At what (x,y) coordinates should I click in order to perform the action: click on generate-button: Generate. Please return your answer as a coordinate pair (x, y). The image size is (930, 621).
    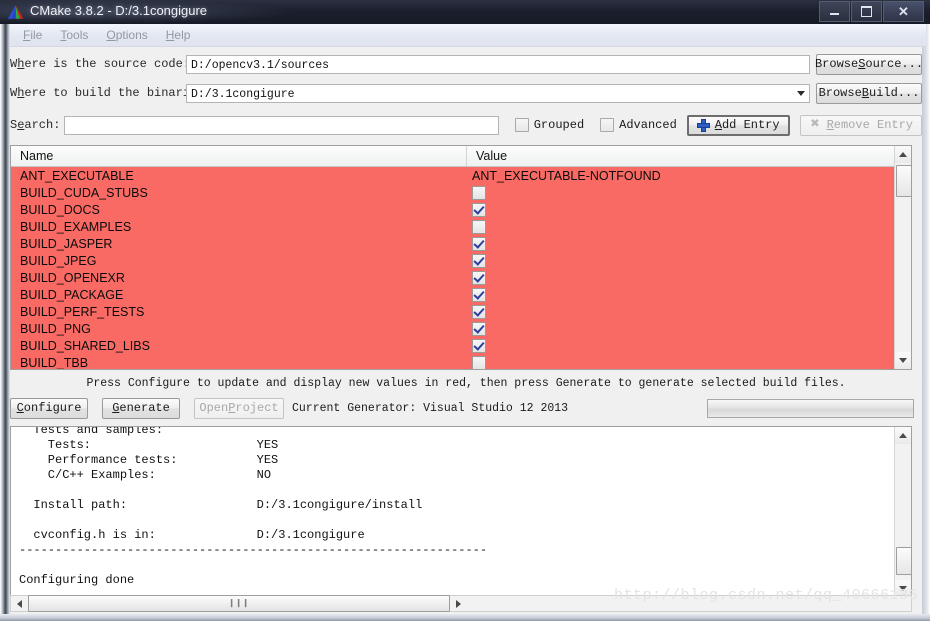
    Looking at the image, I should click on (141, 408).